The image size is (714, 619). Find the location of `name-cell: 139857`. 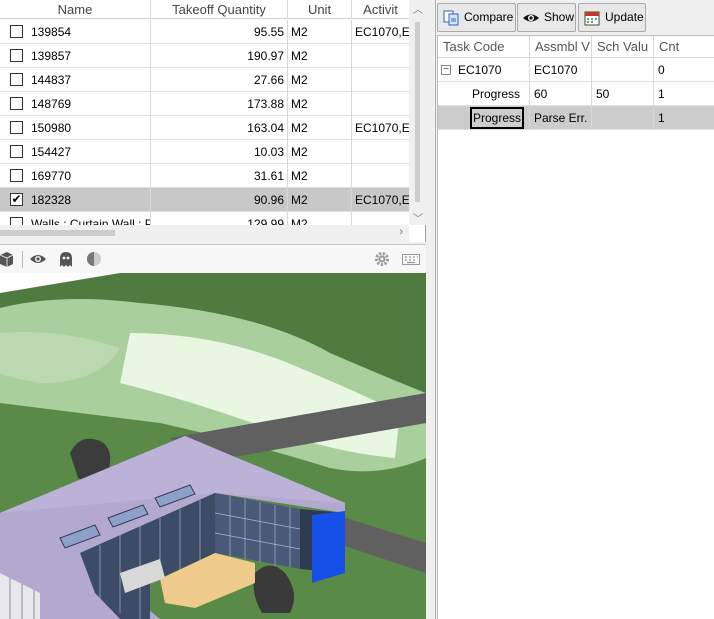

name-cell: 139857 is located at coordinates (75, 56).